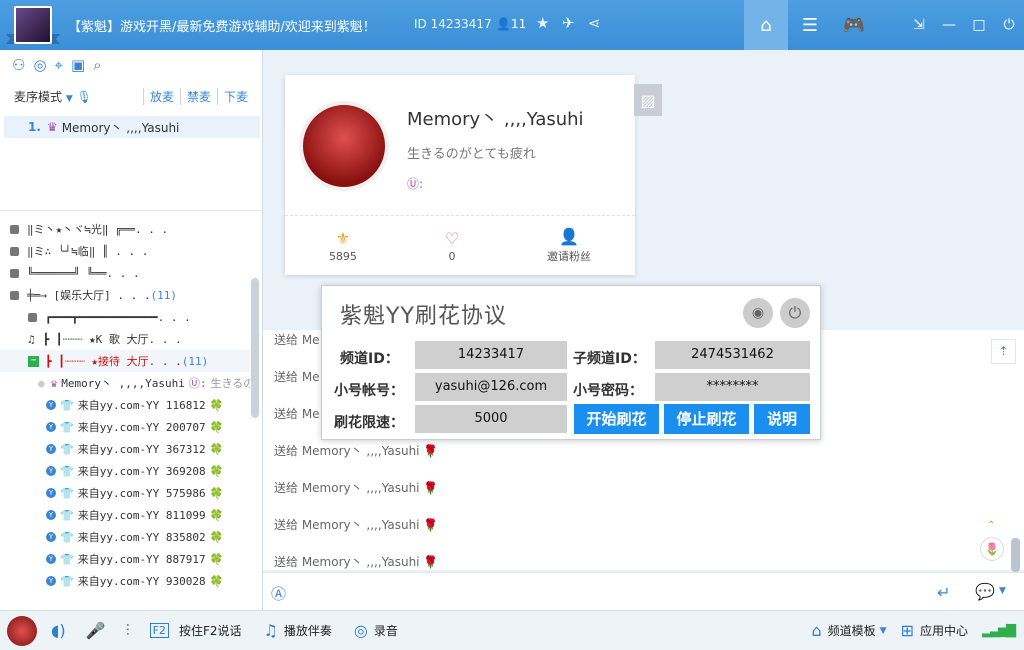  Describe the element at coordinates (1003, 351) in the screenshot. I see `scroll-up-icon: ⇡` at that location.